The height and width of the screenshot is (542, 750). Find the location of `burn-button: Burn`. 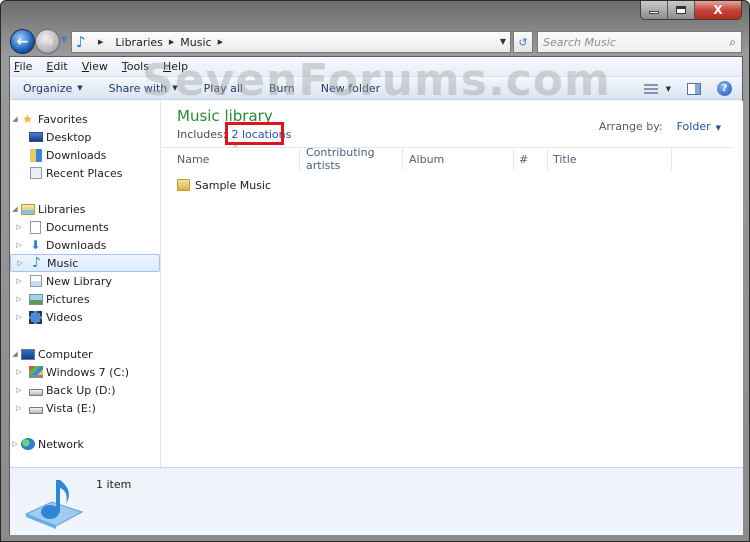

burn-button: Burn is located at coordinates (282, 88).